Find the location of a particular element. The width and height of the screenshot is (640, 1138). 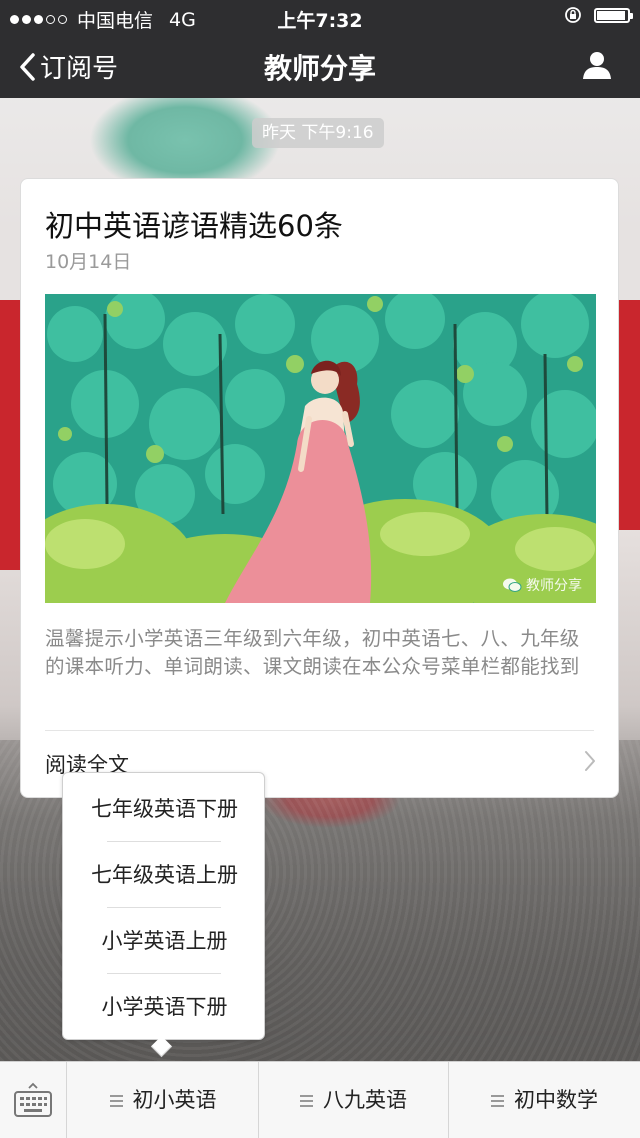

status-right is located at coordinates (598, 15).